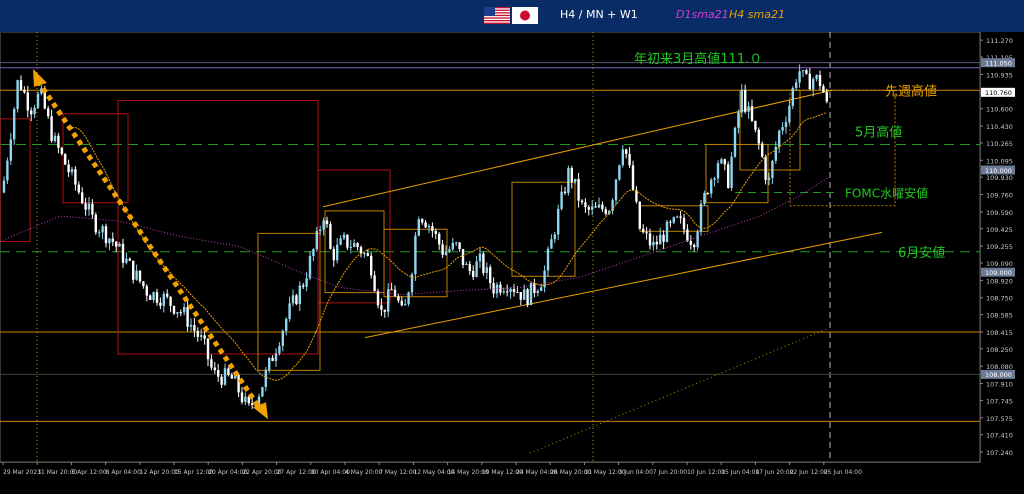  What do you see at coordinates (999, 299) in the screenshot?
I see `price-tick-label: 108.750` at bounding box center [999, 299].